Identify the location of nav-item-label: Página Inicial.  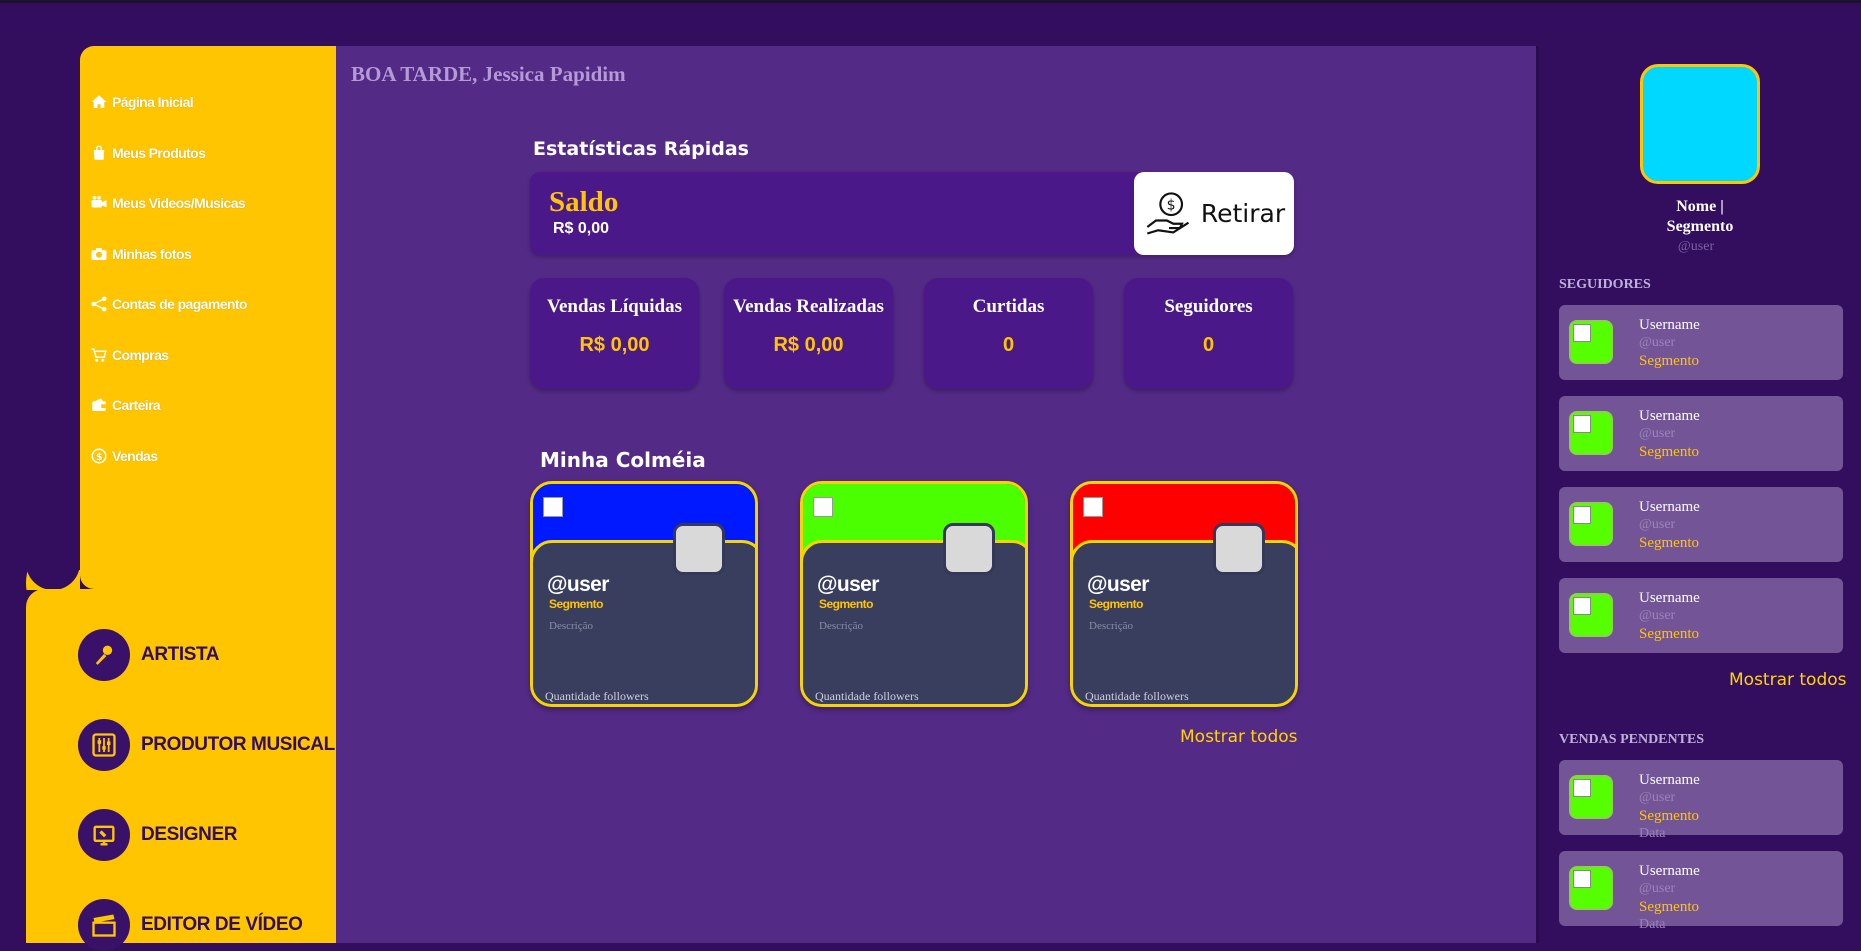
(153, 102).